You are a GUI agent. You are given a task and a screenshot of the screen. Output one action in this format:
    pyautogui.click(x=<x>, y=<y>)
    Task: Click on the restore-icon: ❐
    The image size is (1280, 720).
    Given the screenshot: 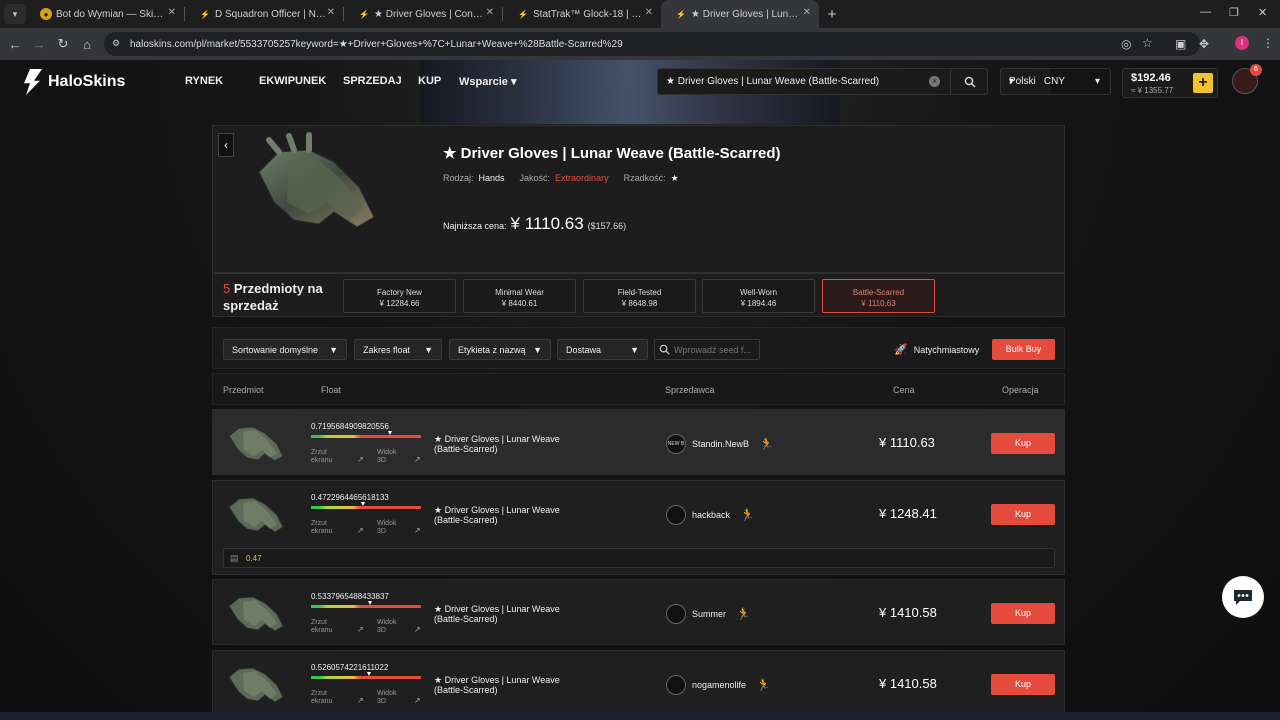 What is the action you would take?
    pyautogui.click(x=1234, y=12)
    